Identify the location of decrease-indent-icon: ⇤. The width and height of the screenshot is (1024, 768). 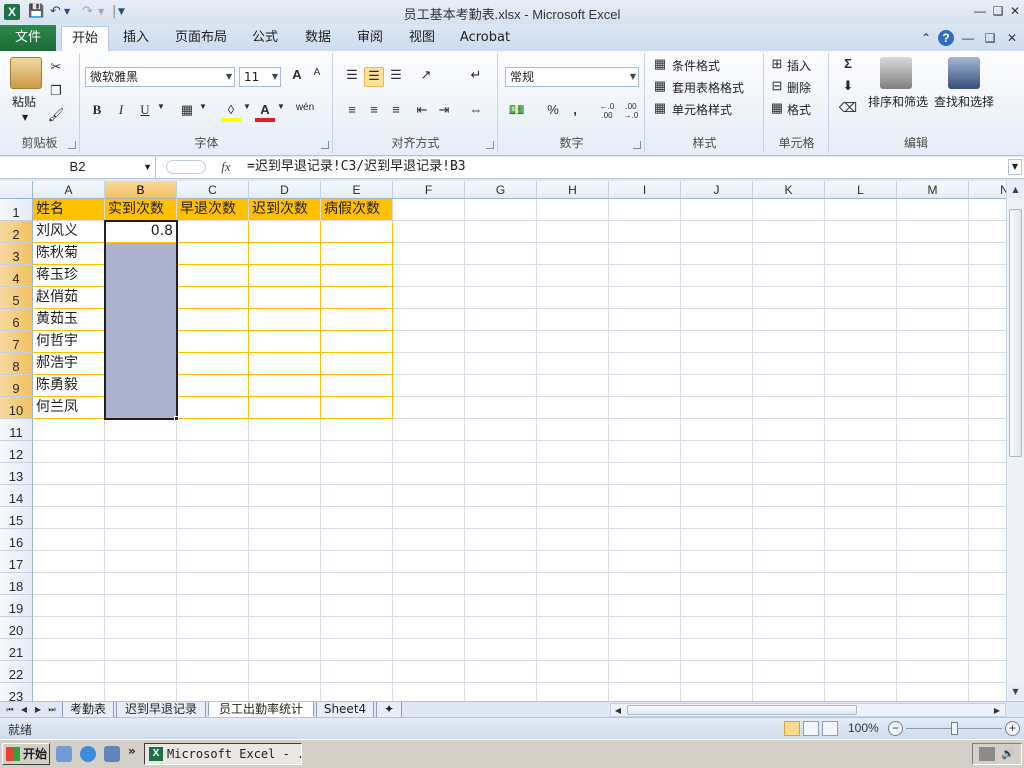
(422, 112).